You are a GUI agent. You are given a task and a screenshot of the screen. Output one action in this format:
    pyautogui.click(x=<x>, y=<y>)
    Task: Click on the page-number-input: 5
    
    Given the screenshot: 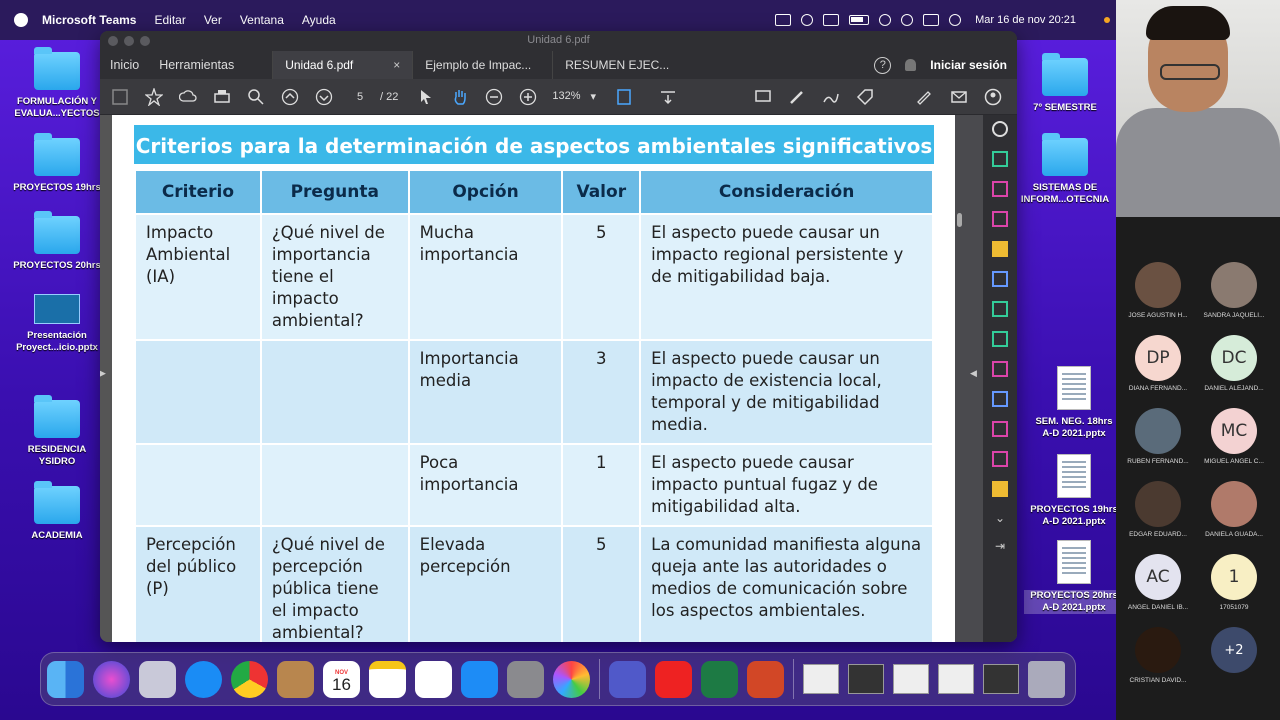 What is the action you would take?
    pyautogui.click(x=360, y=97)
    